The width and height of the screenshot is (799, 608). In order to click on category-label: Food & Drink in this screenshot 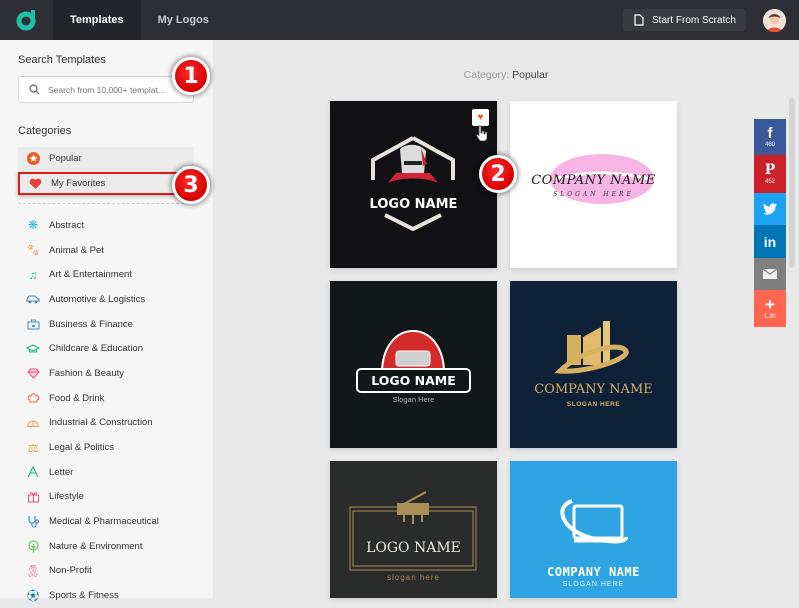, I will do `click(77, 398)`.